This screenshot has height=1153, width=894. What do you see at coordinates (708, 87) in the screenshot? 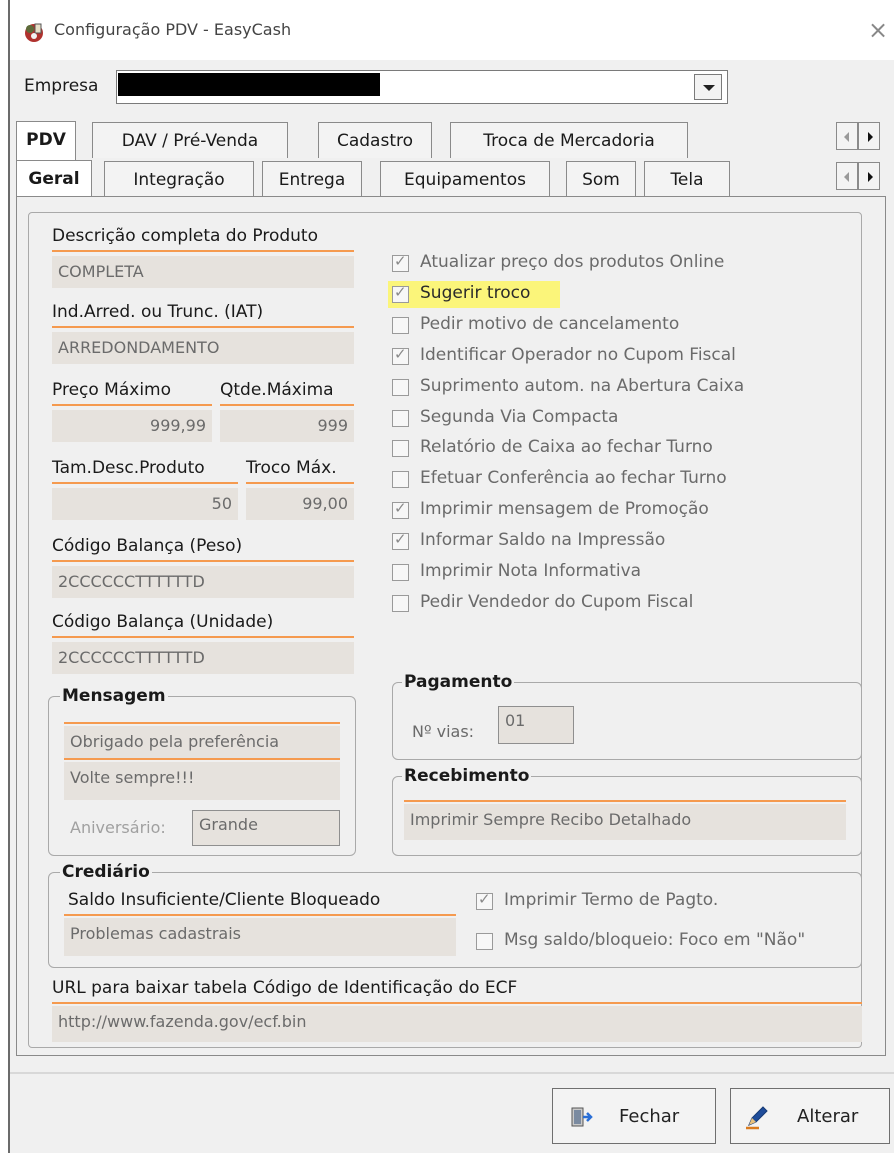
I see `chevron-down-icon` at bounding box center [708, 87].